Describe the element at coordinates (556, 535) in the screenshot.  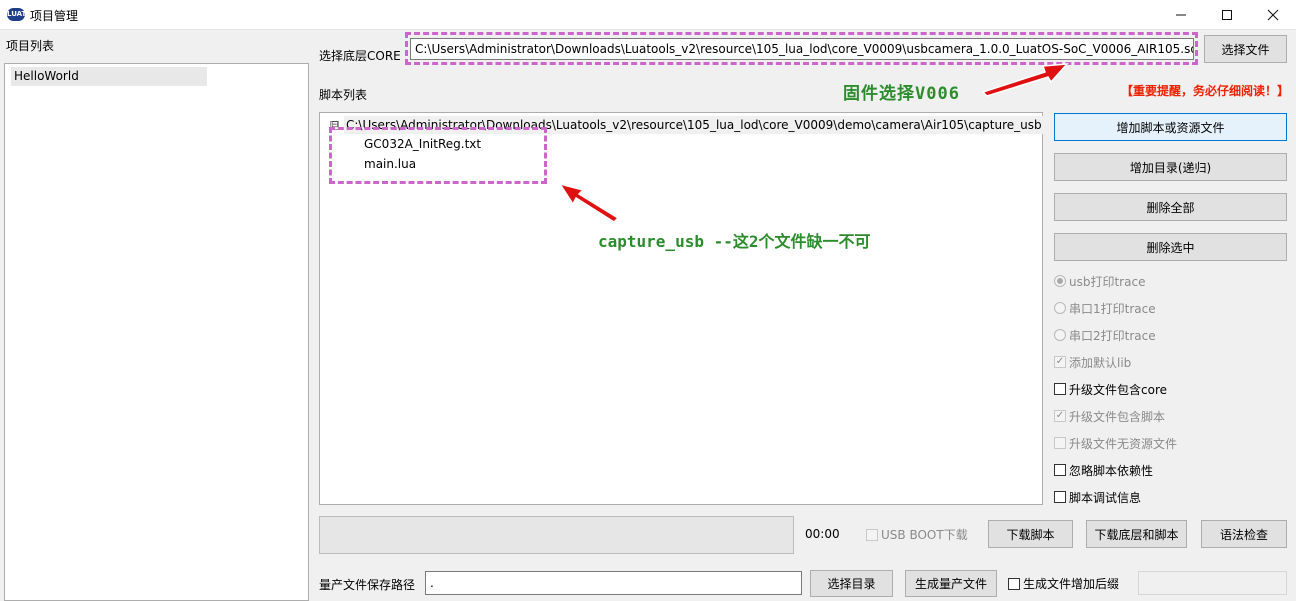
I see `progress-bar` at that location.